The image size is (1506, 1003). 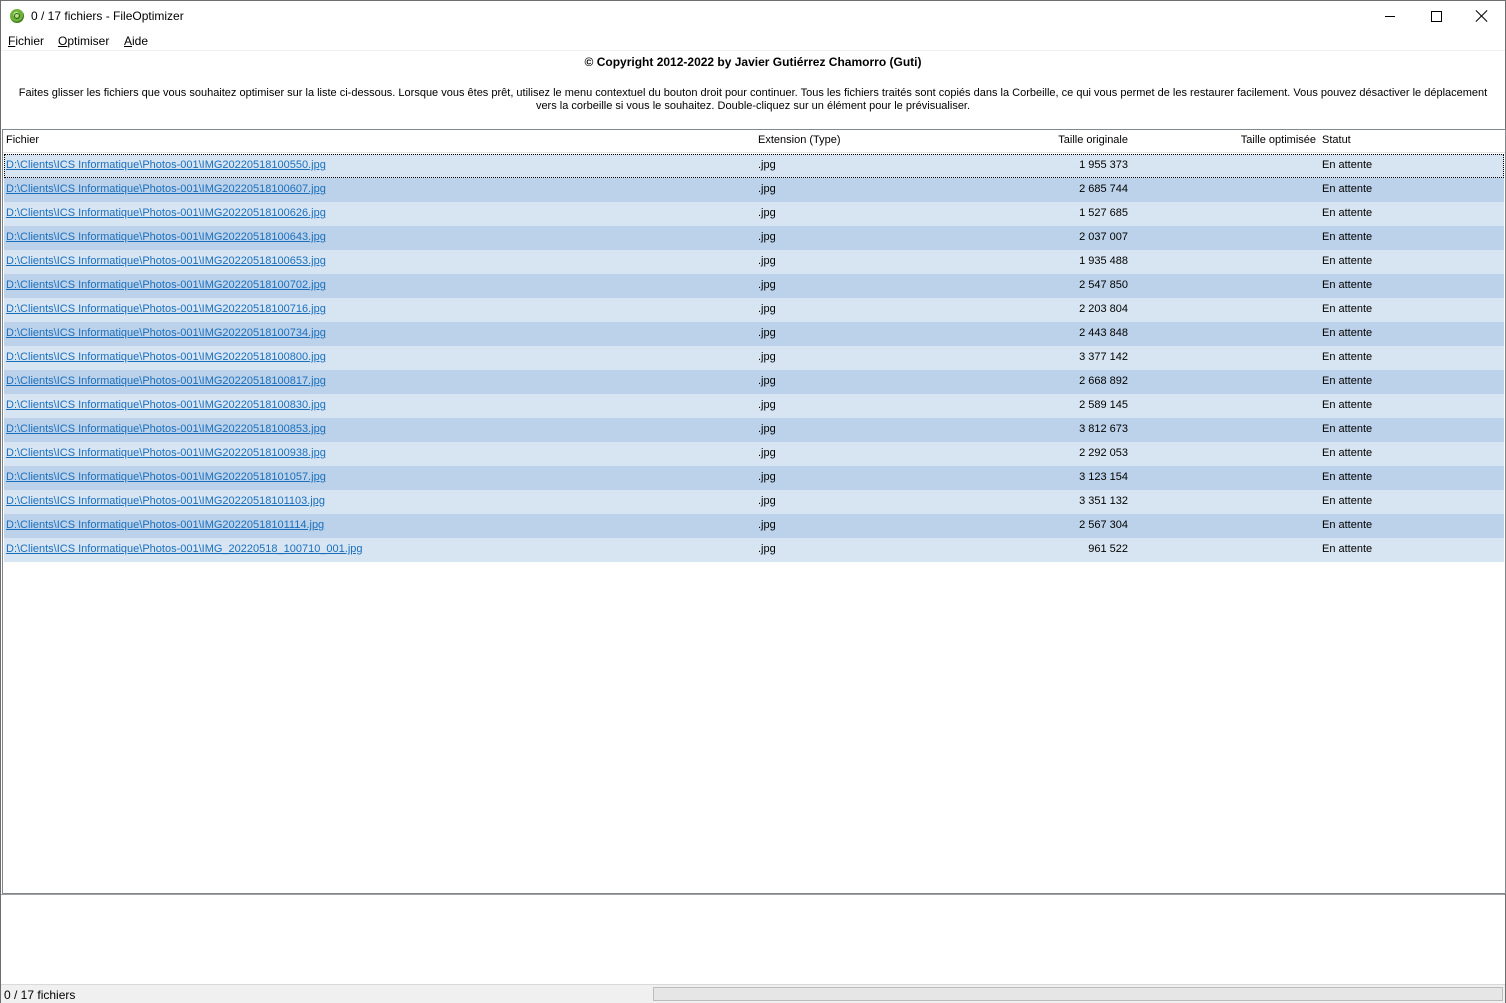 I want to click on original-size: 2 547 850, so click(x=1103, y=285).